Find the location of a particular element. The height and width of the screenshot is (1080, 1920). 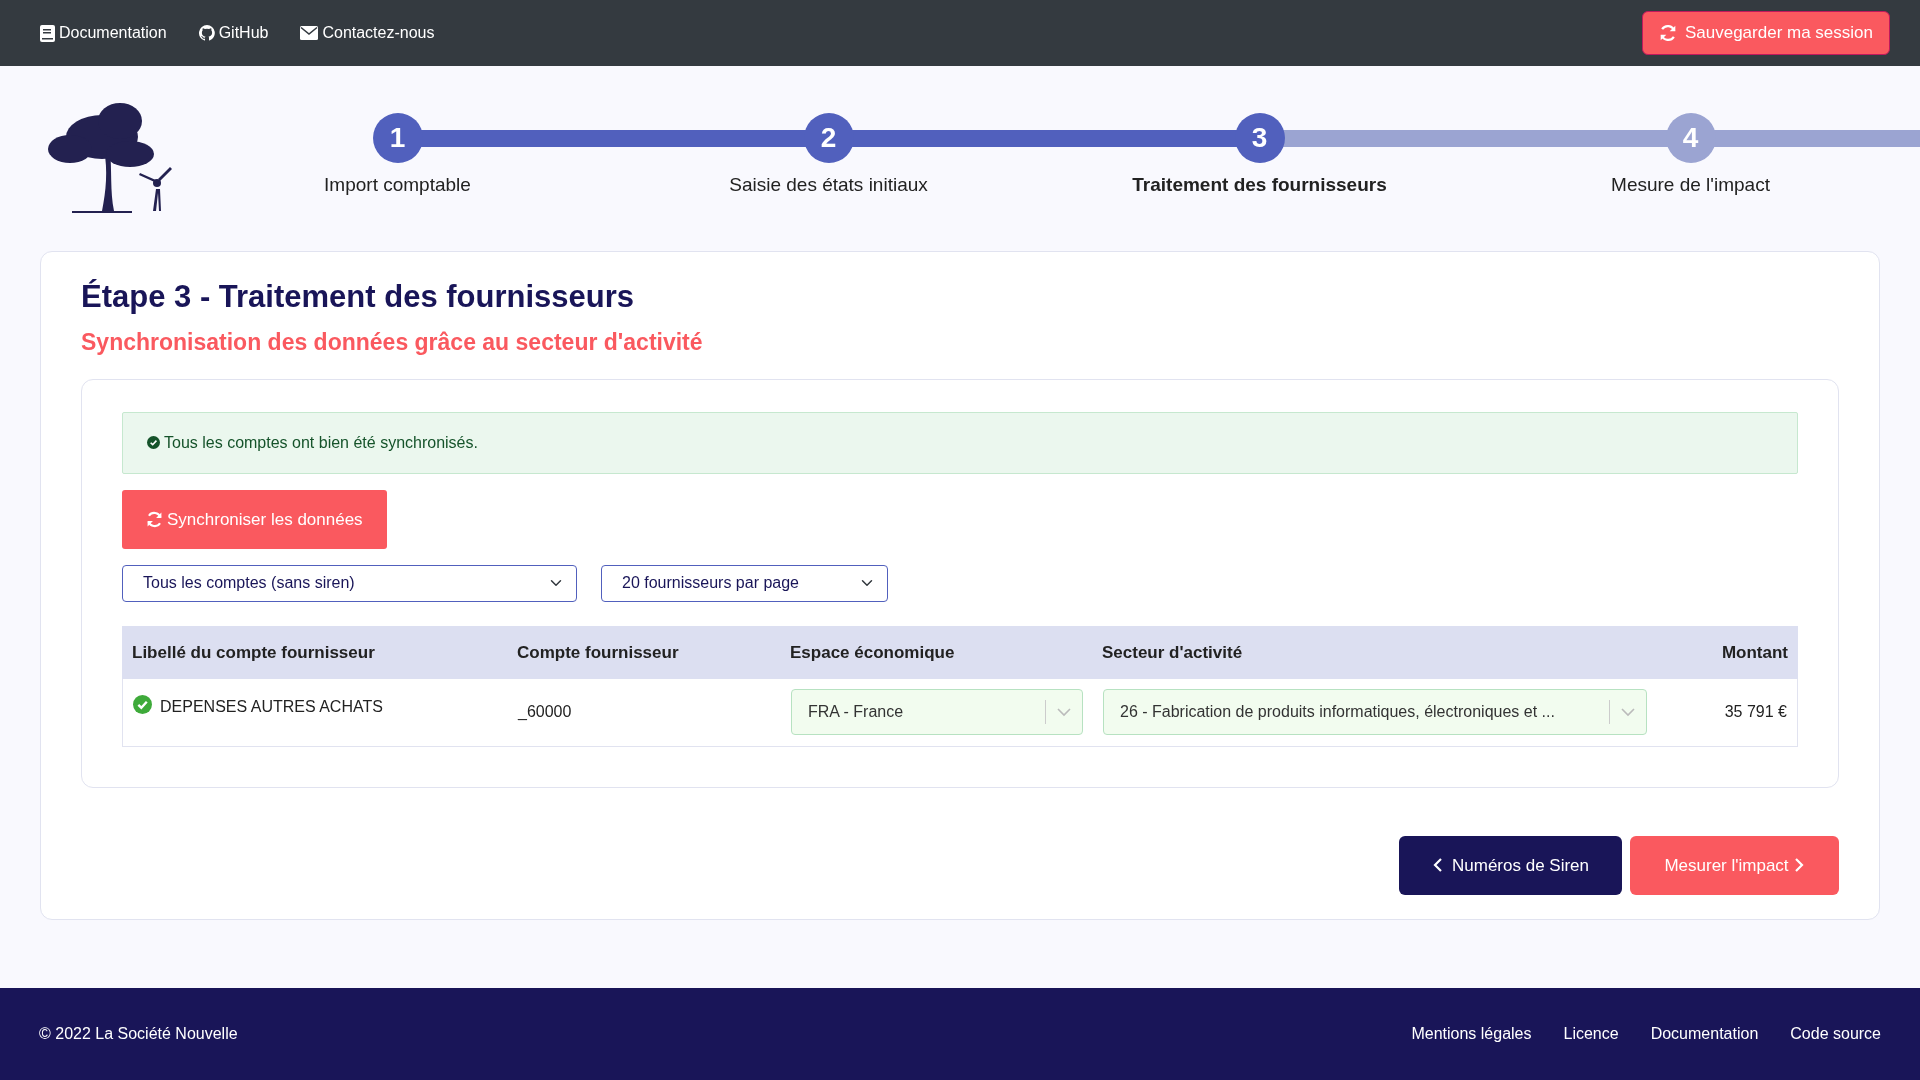

table-cell-text: 35 791 € is located at coordinates (1755, 712).